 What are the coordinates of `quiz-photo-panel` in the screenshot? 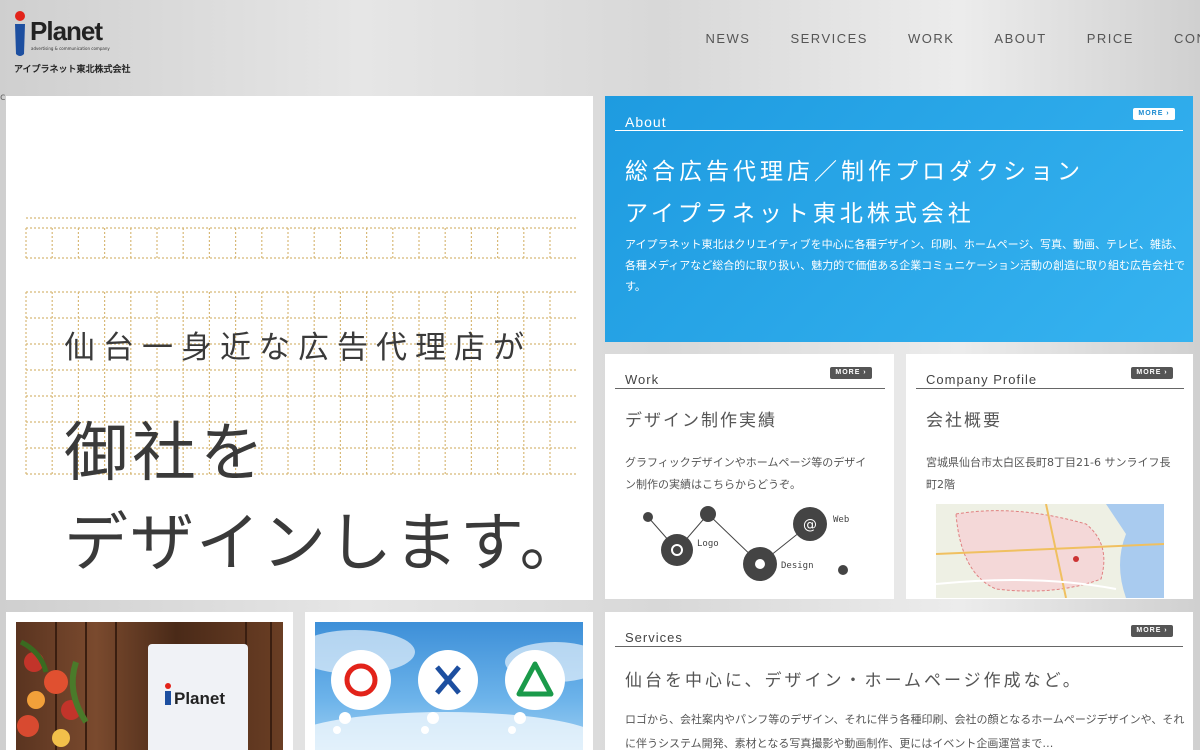 It's located at (449, 681).